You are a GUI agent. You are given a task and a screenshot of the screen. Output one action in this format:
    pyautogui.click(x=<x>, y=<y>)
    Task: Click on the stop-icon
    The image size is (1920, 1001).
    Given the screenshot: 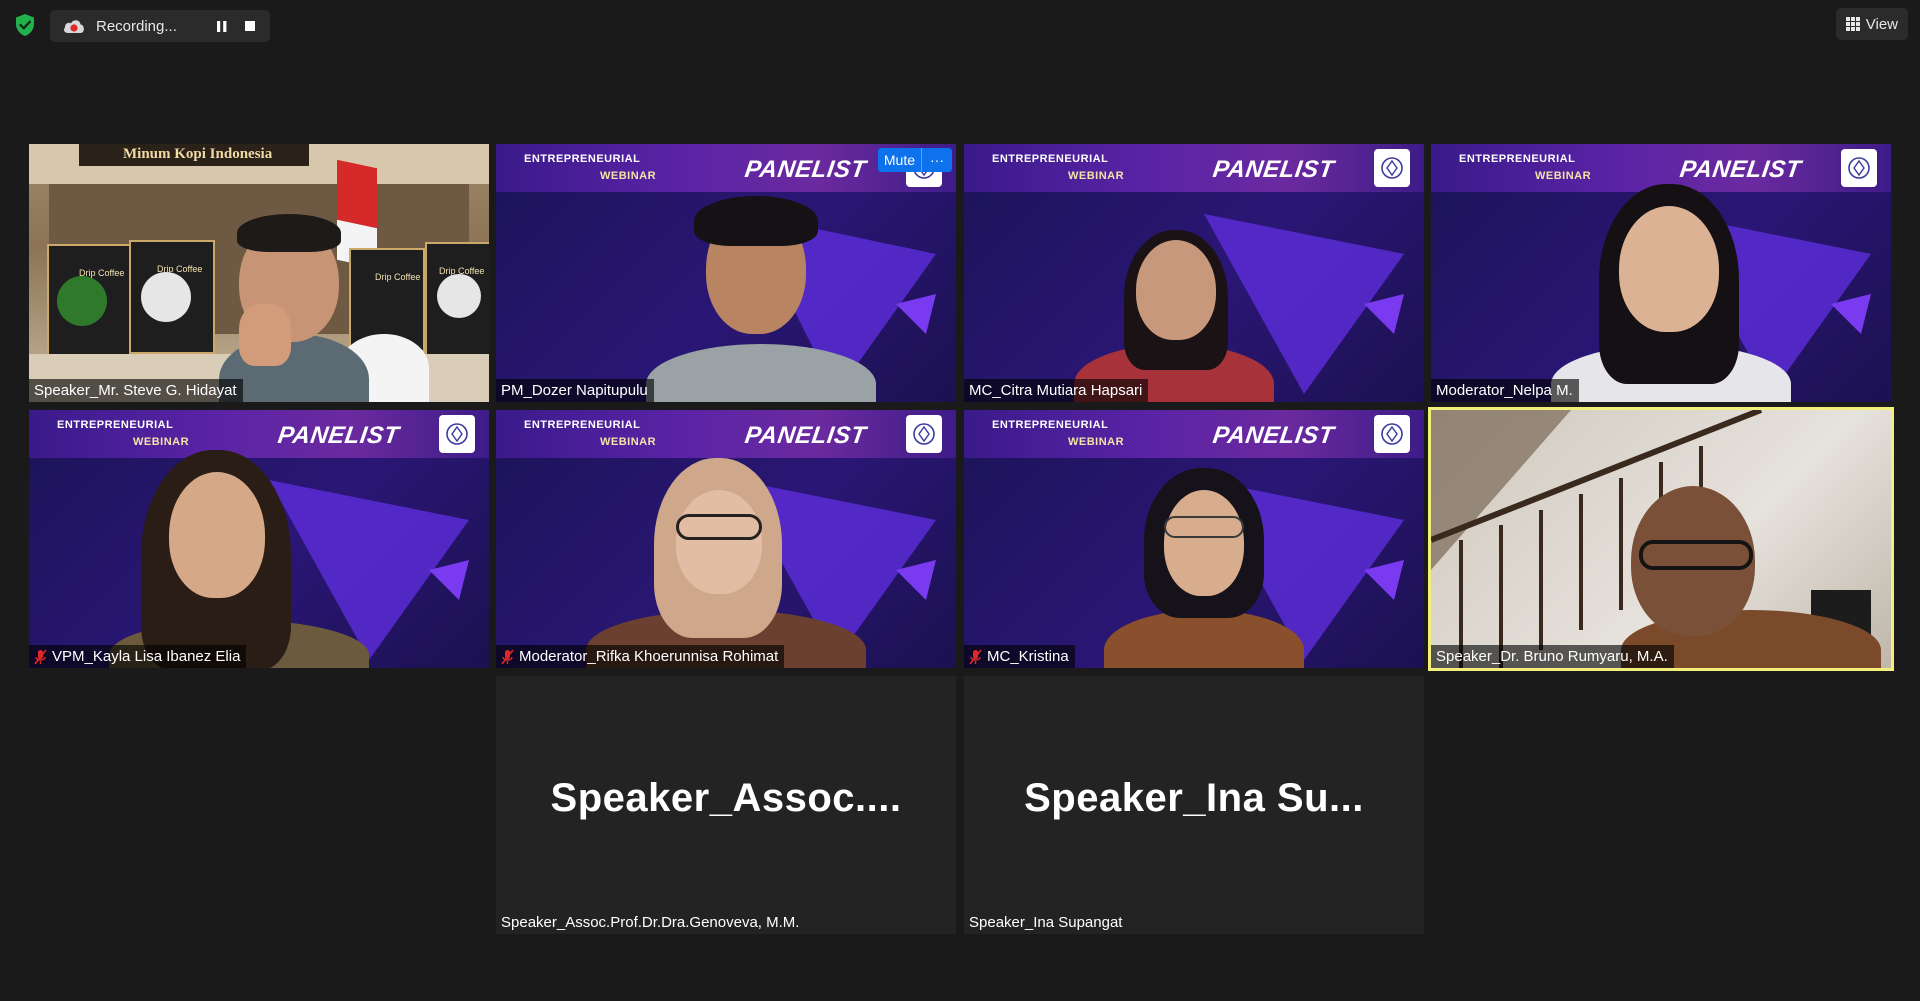 What is the action you would take?
    pyautogui.click(x=250, y=26)
    